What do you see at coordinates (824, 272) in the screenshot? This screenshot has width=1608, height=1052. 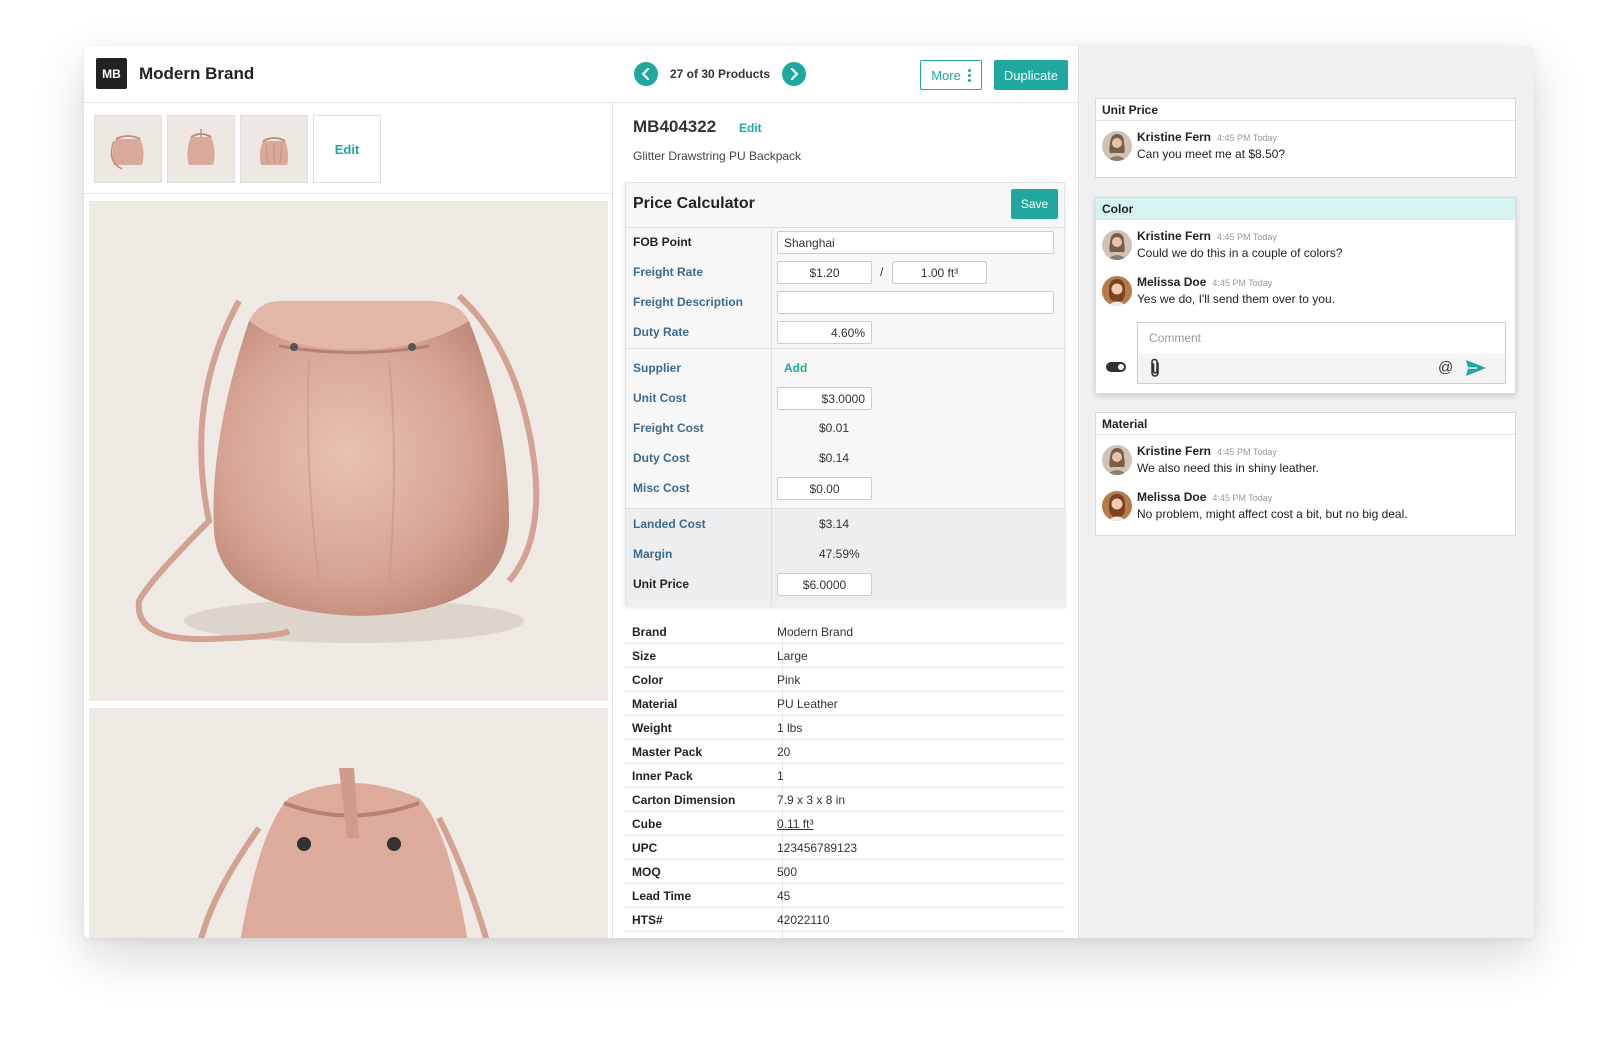 I see `freight-rate-field: $1.20` at bounding box center [824, 272].